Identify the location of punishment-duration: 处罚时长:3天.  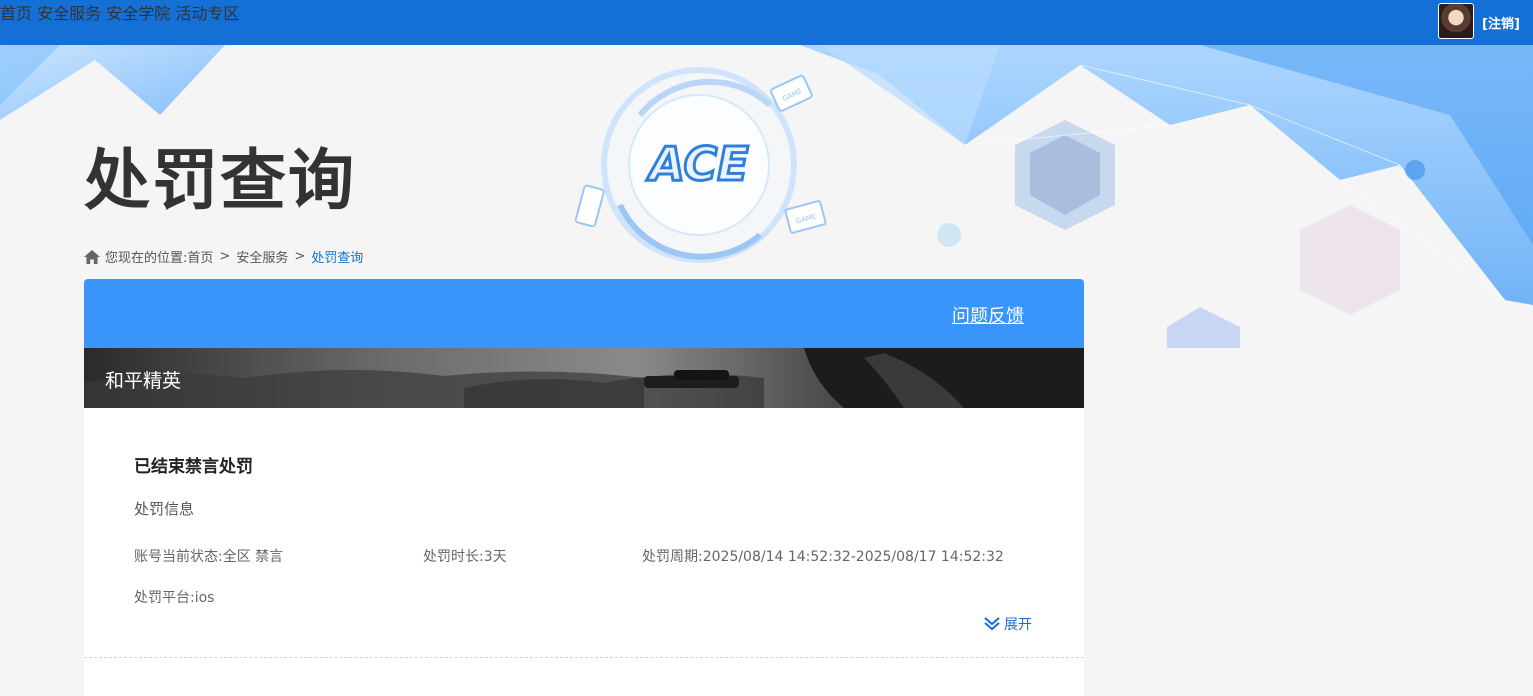
(465, 557).